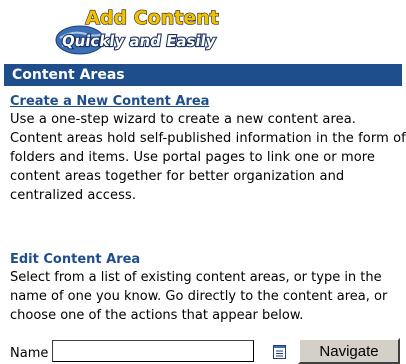 The width and height of the screenshot is (406, 364). I want to click on list-icon, so click(279, 351).